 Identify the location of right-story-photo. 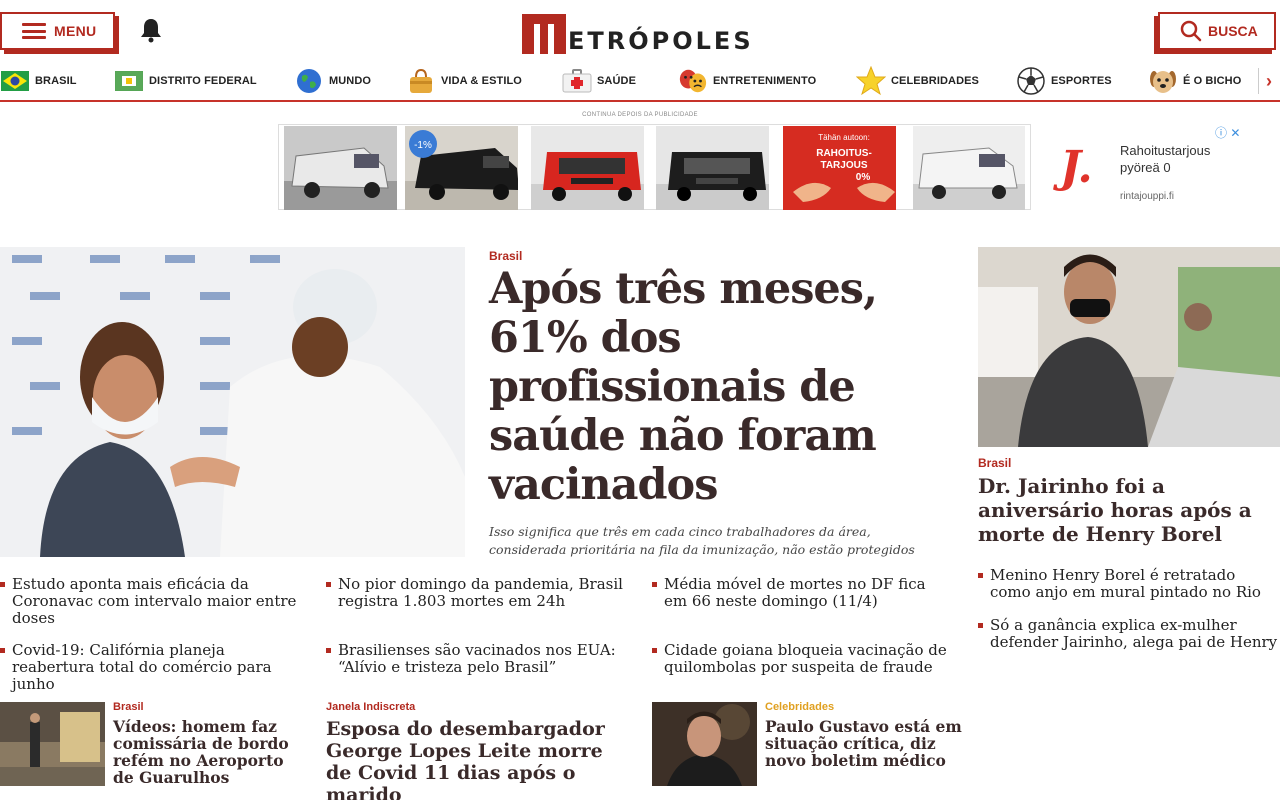
(1129, 347).